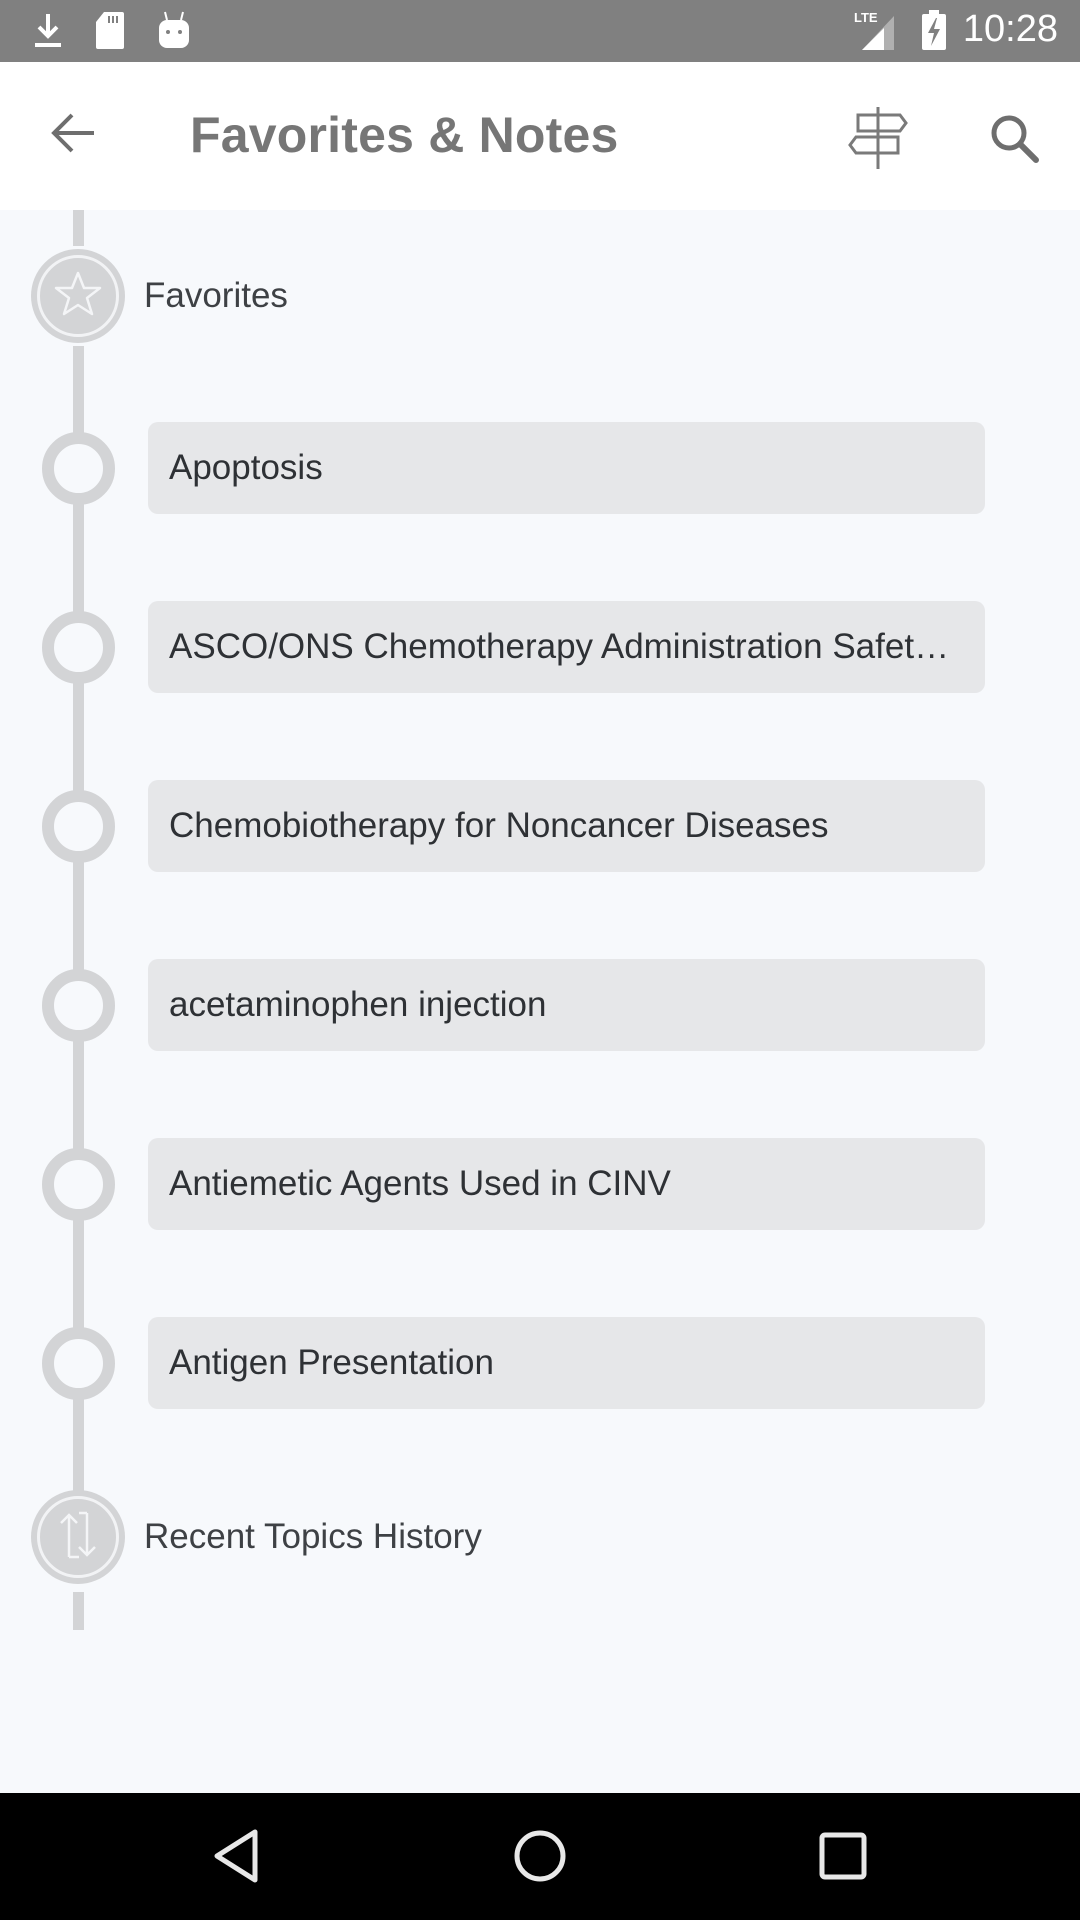  What do you see at coordinates (358, 1004) in the screenshot?
I see `favorite-item-label: acetaminophen injection` at bounding box center [358, 1004].